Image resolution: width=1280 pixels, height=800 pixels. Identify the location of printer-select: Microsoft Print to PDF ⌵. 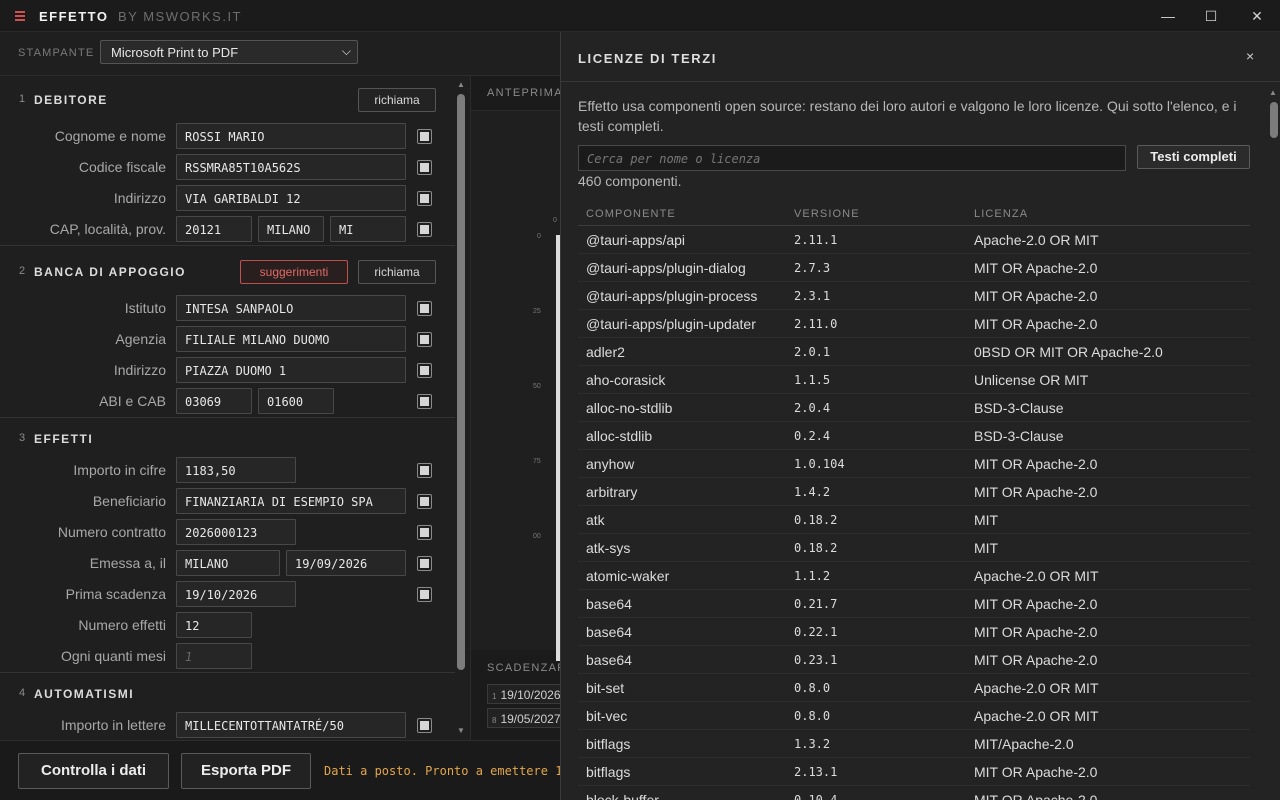
(229, 52).